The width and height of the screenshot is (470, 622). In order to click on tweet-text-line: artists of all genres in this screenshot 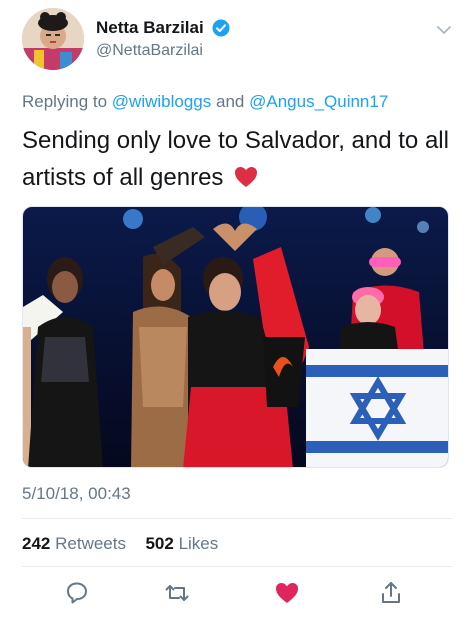, I will do `click(123, 177)`.